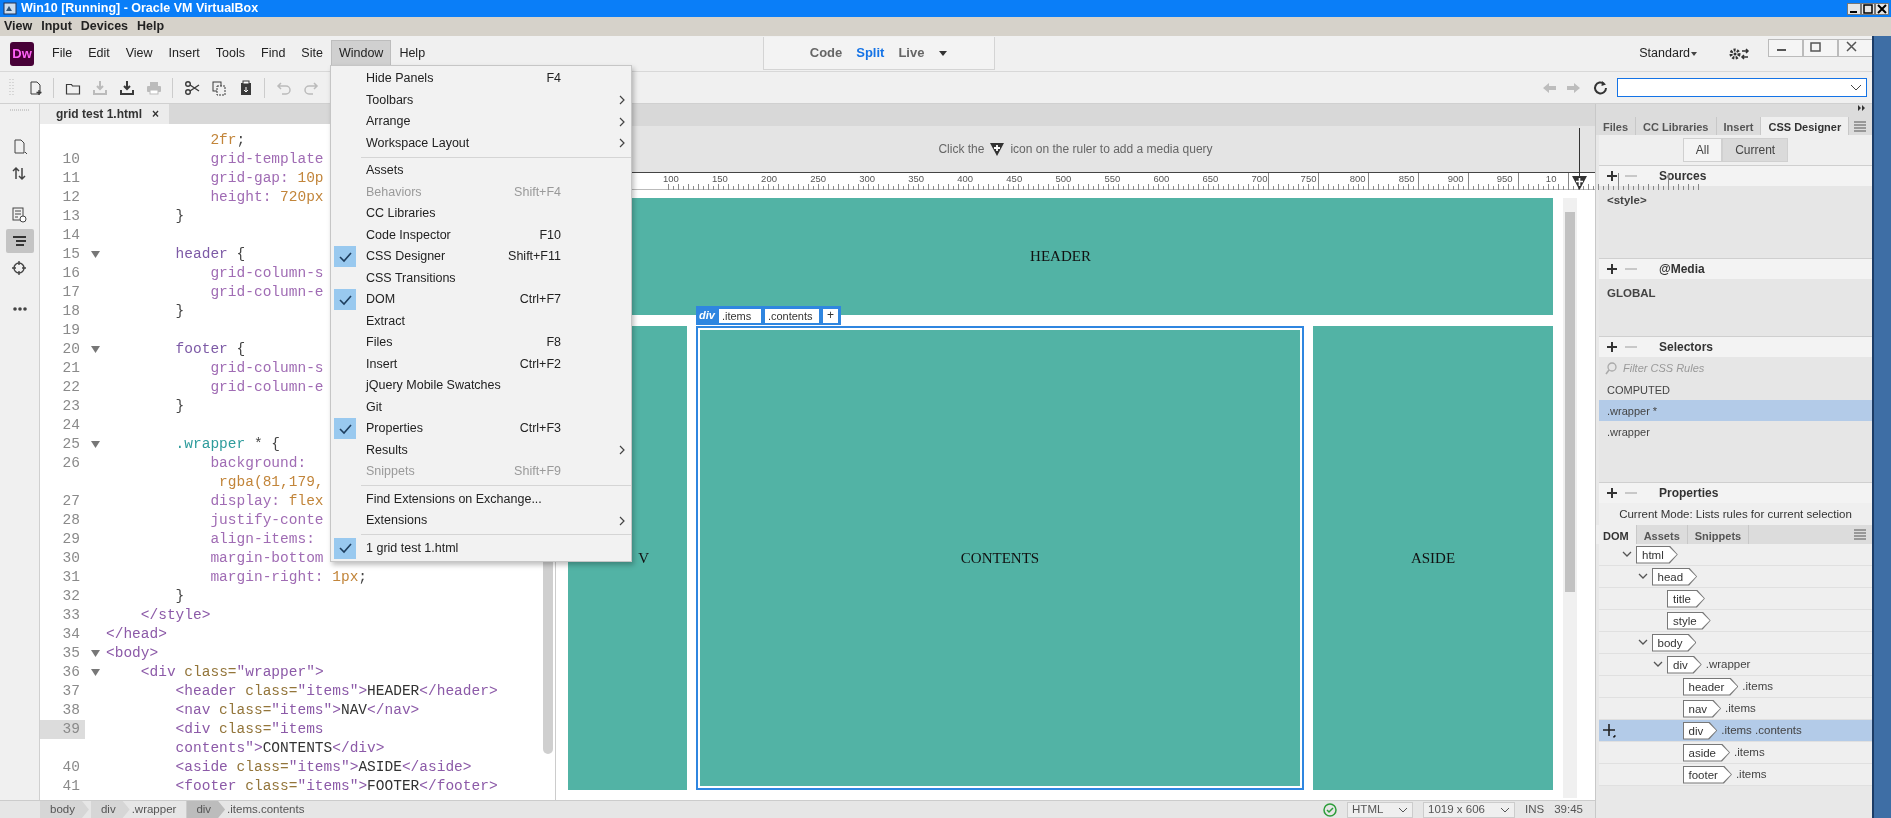  I want to click on code-line: height: 720px, so click(266, 197).